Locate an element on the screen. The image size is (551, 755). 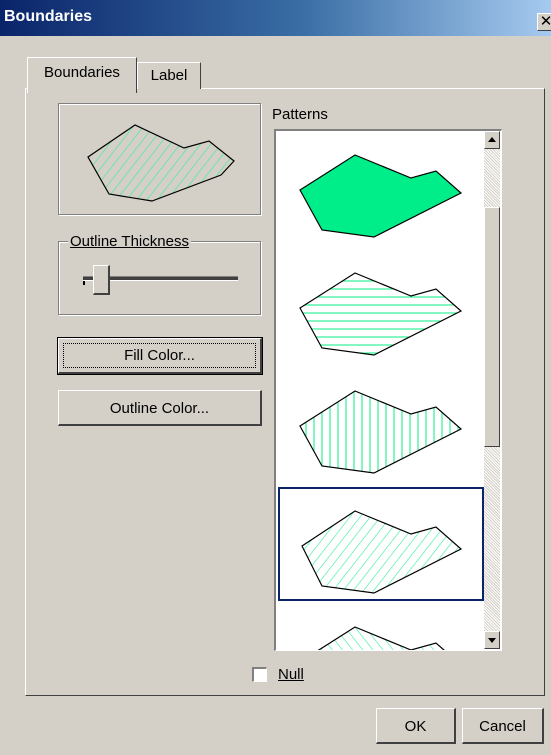
ok-button: OK is located at coordinates (416, 726).